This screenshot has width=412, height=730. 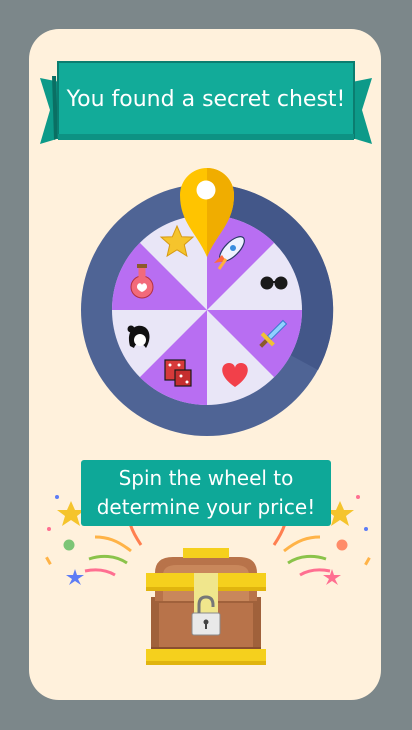 I want to click on treasure-chest-icon, so click(x=206, y=607).